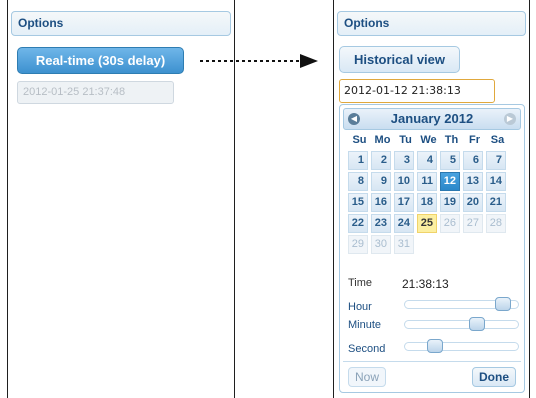  I want to click on calendar-day: 22, so click(358, 223).